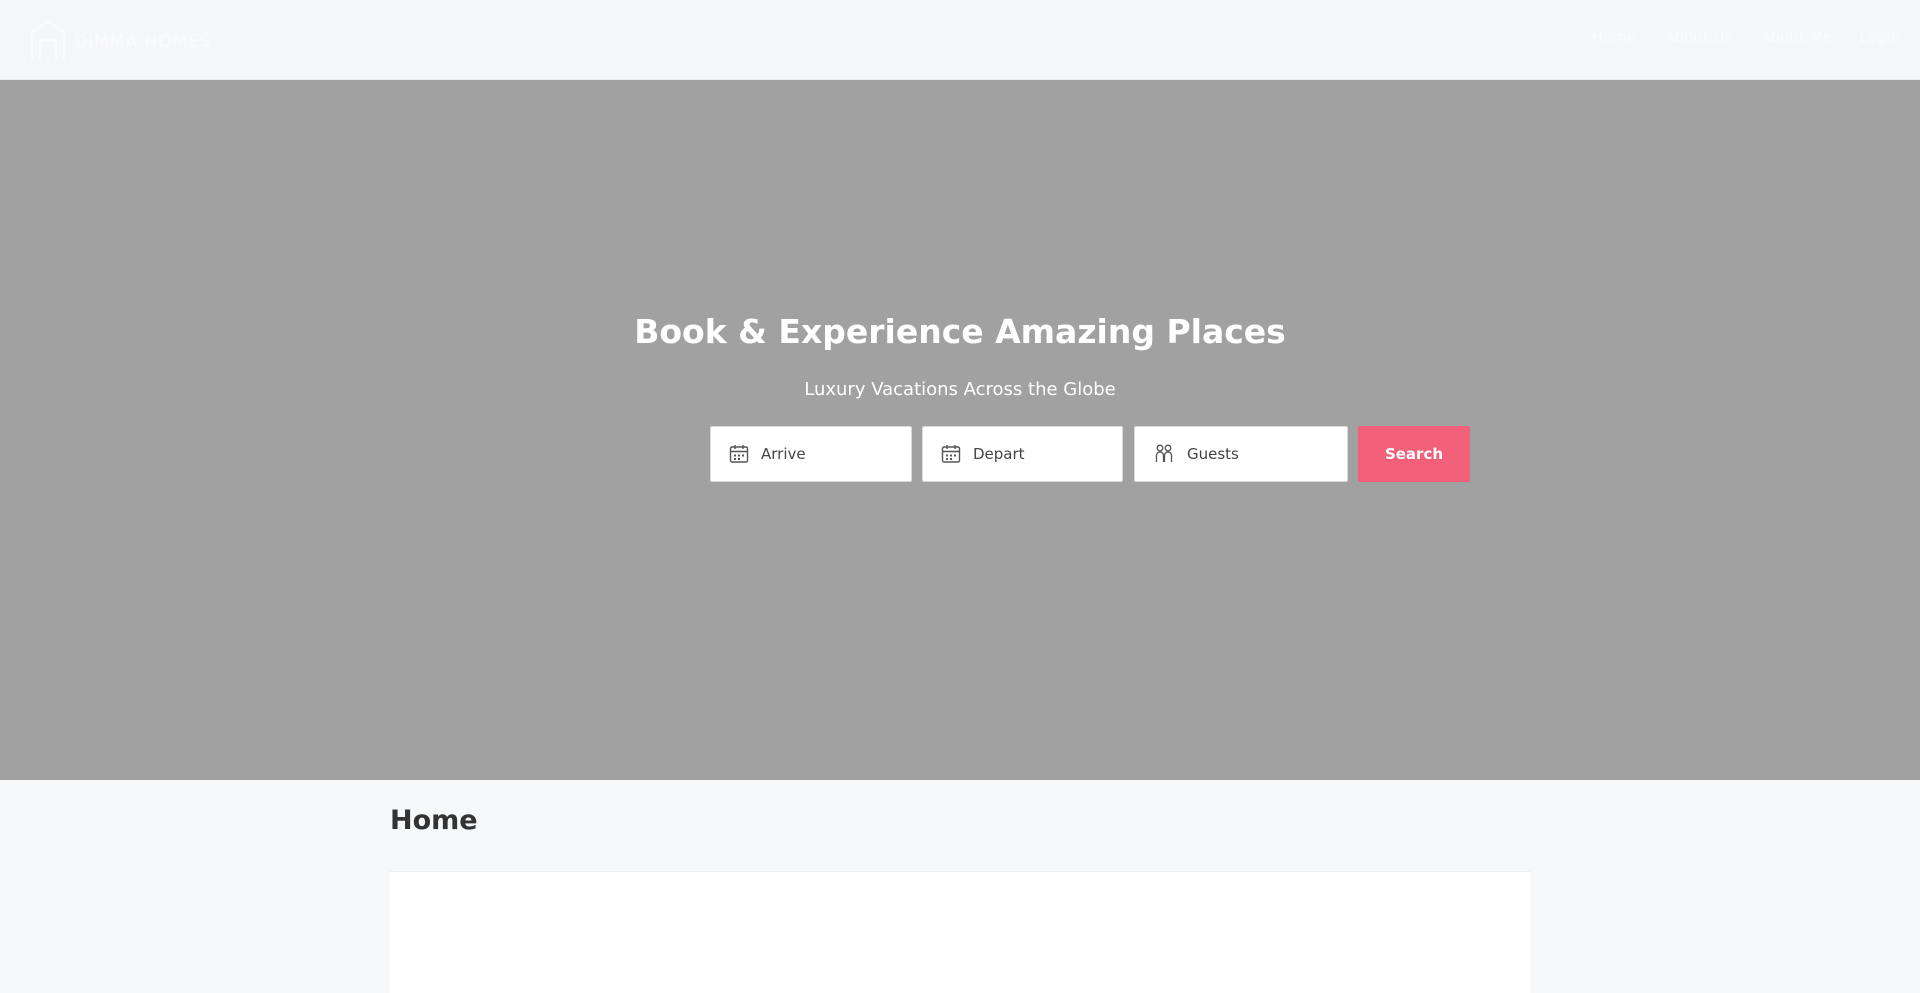  What do you see at coordinates (143, 42) in the screenshot?
I see `logo-text: DIMMA HOMES` at bounding box center [143, 42].